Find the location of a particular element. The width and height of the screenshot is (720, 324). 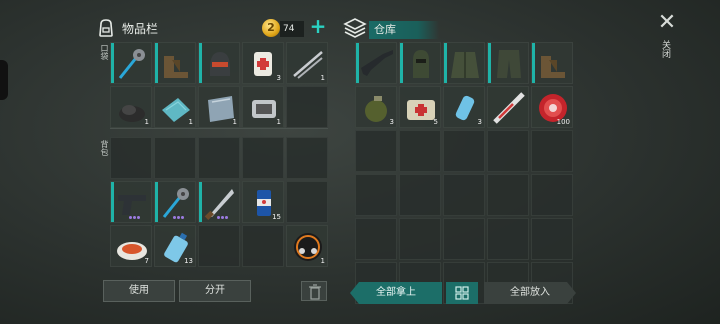

stash-slot-boots is located at coordinates (552, 63).